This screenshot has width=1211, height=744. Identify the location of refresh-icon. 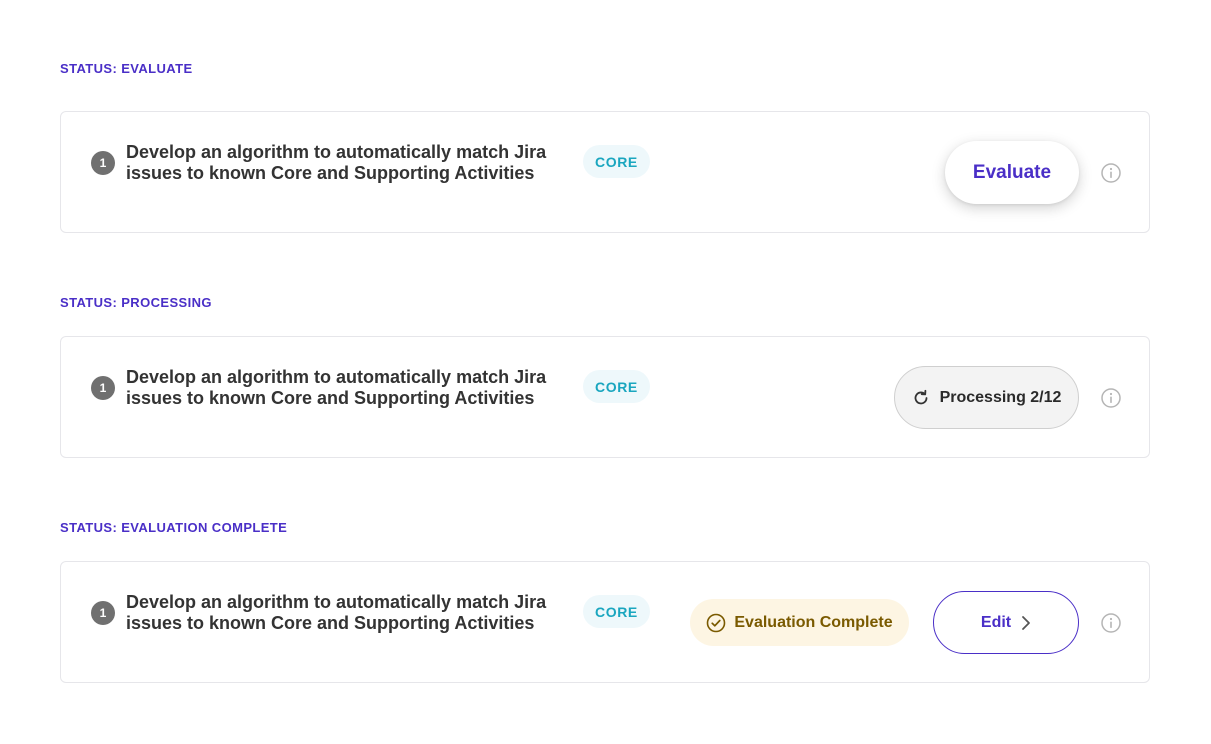
(921, 398).